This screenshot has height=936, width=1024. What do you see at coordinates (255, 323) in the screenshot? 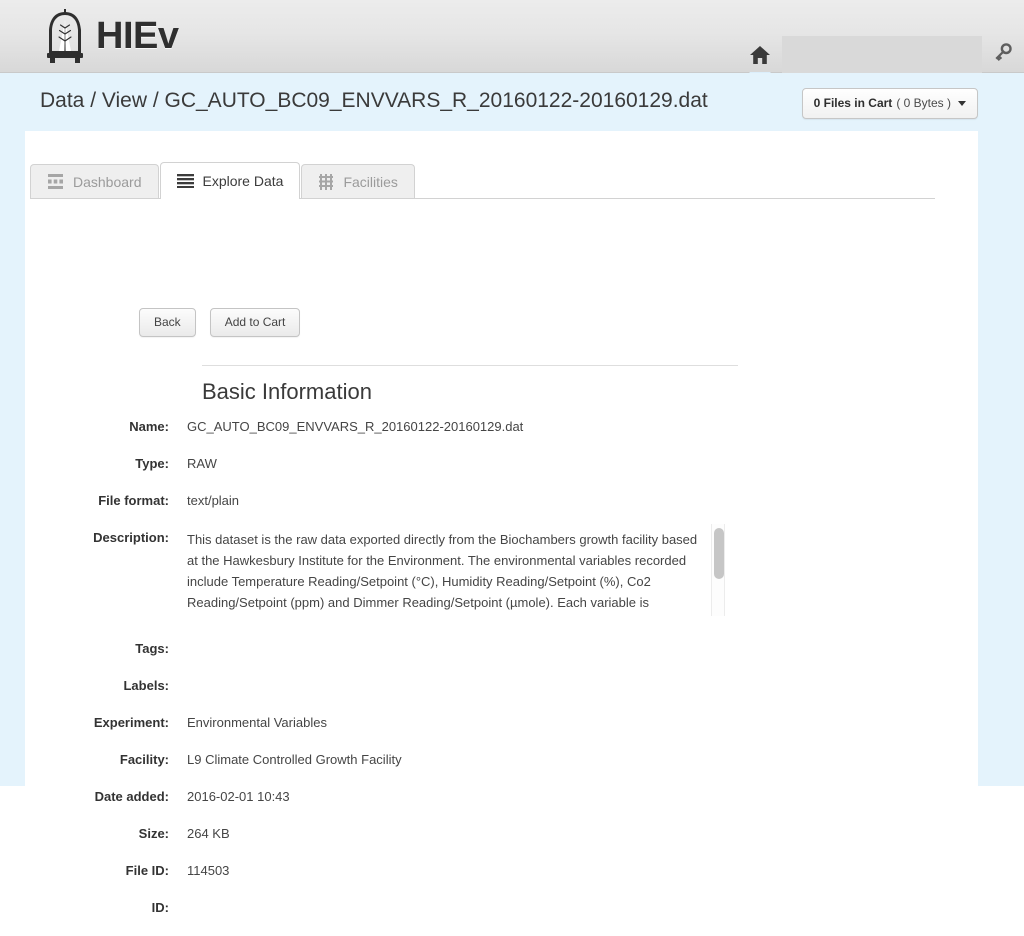
I see `add-to-cart-button: Add to Cart` at bounding box center [255, 323].